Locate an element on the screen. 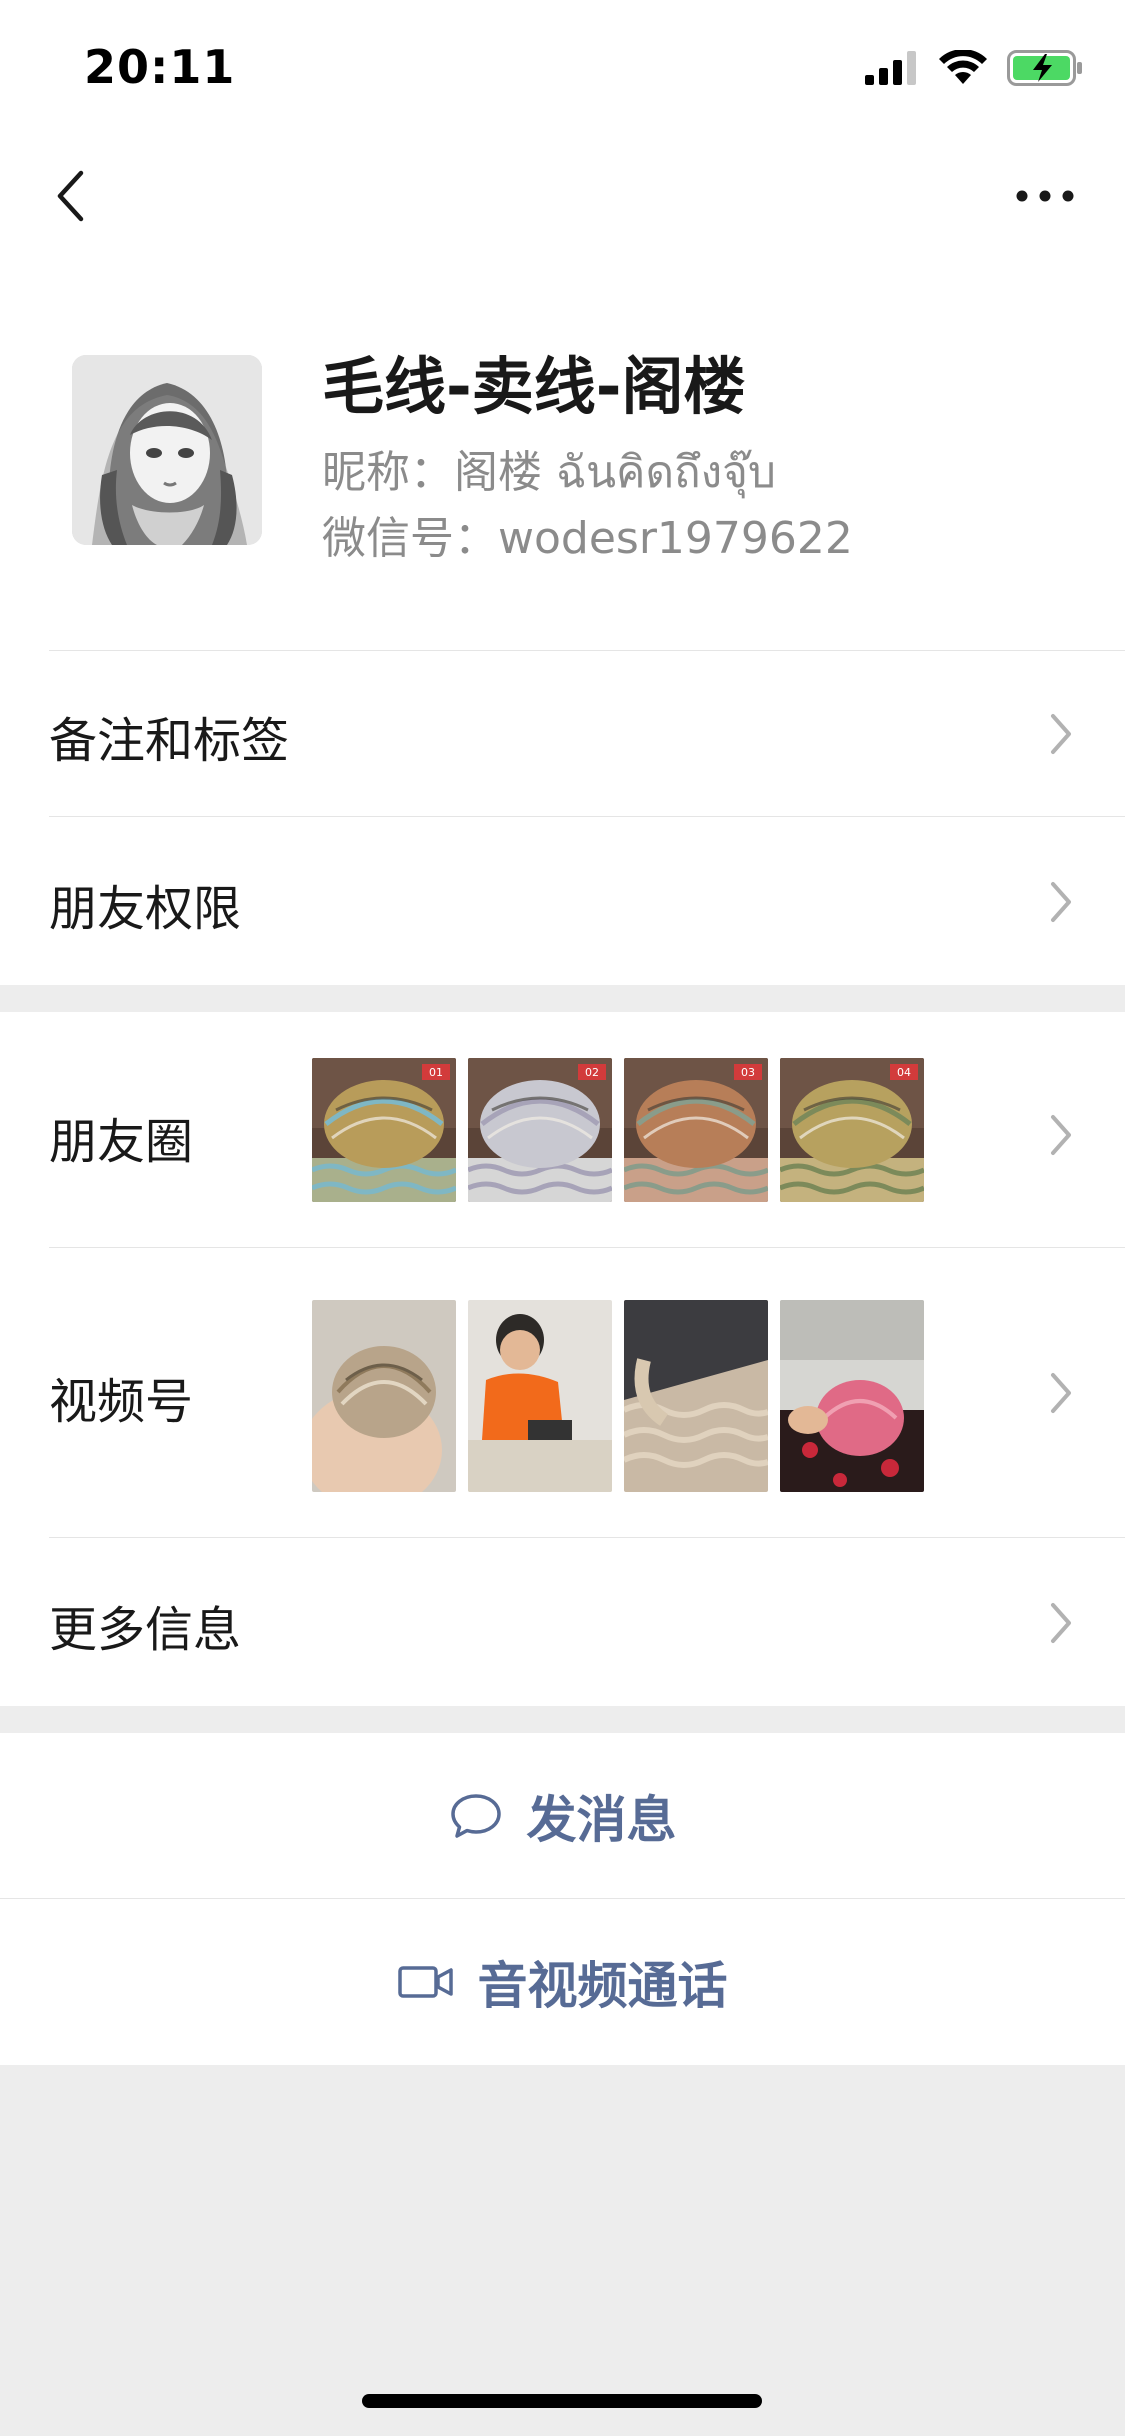 The height and width of the screenshot is (2436, 1125). video-call-label: 音视频通话 is located at coordinates (602, 1986).